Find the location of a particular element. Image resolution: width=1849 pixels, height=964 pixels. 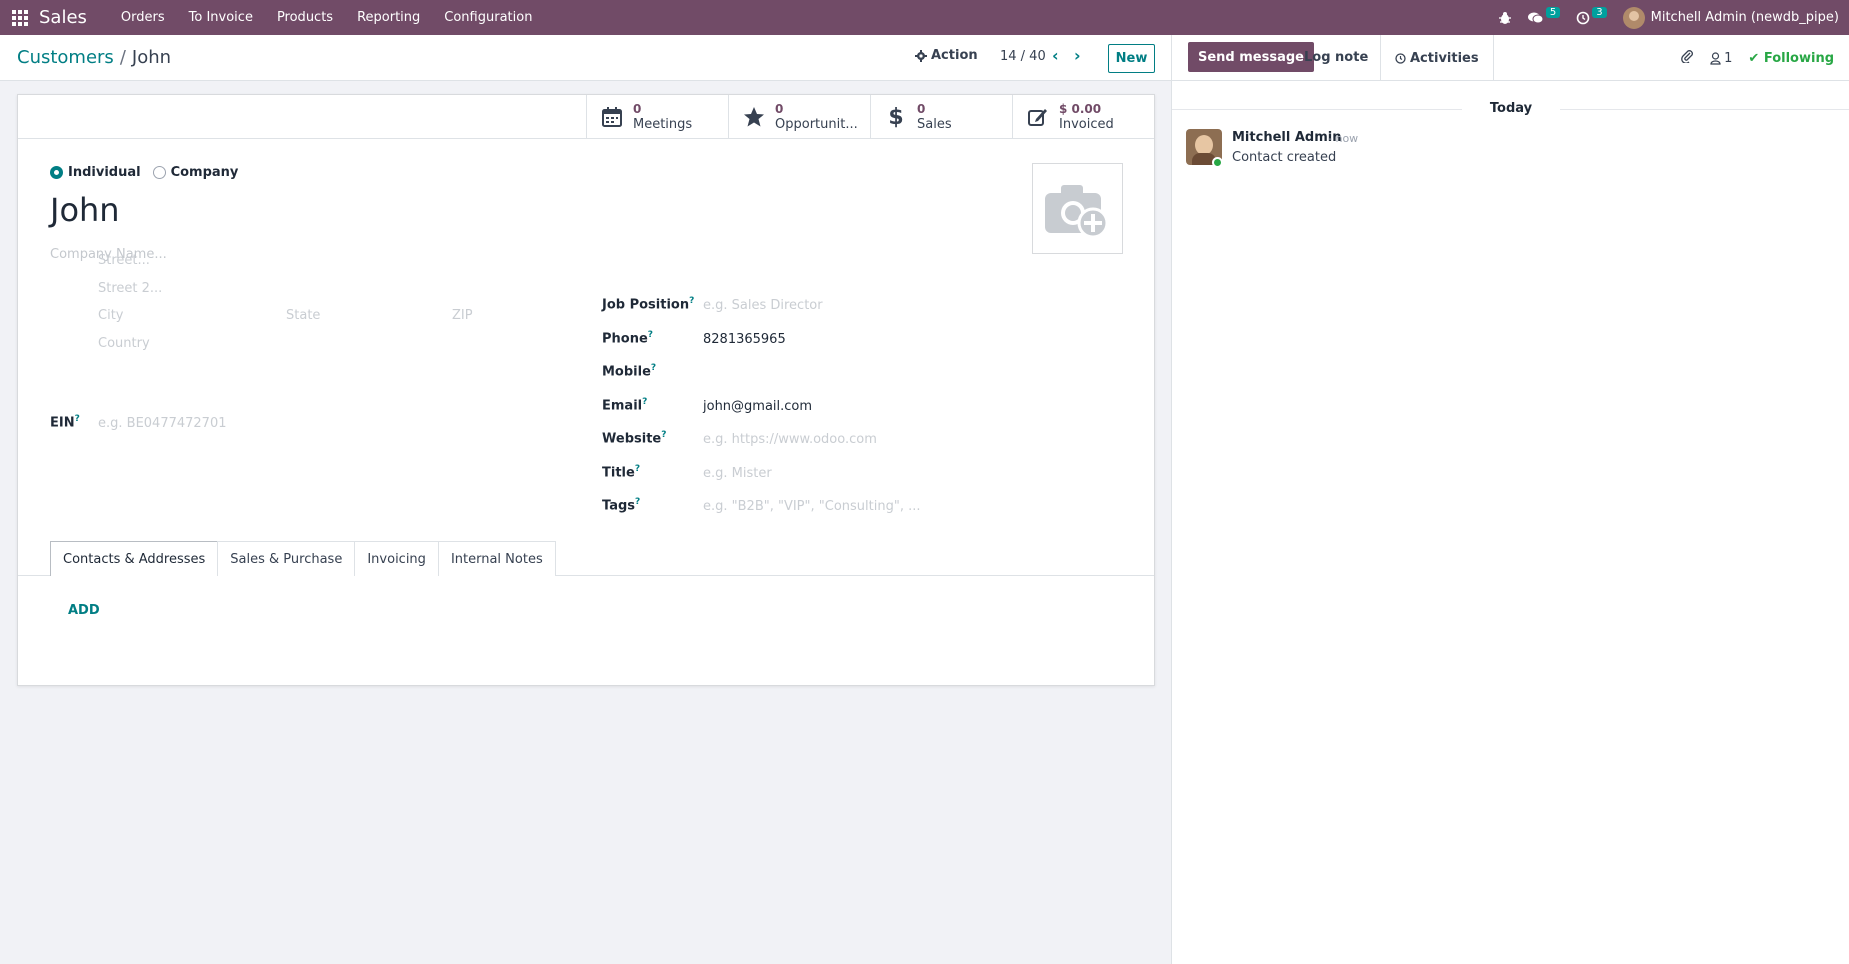

radio-individual: Individual is located at coordinates (95, 172).